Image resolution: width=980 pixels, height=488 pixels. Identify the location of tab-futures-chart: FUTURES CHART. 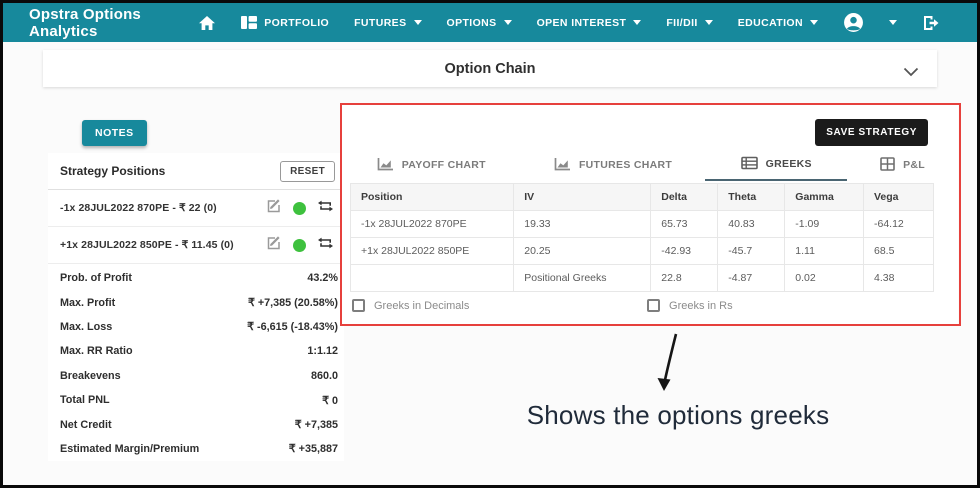
(613, 165).